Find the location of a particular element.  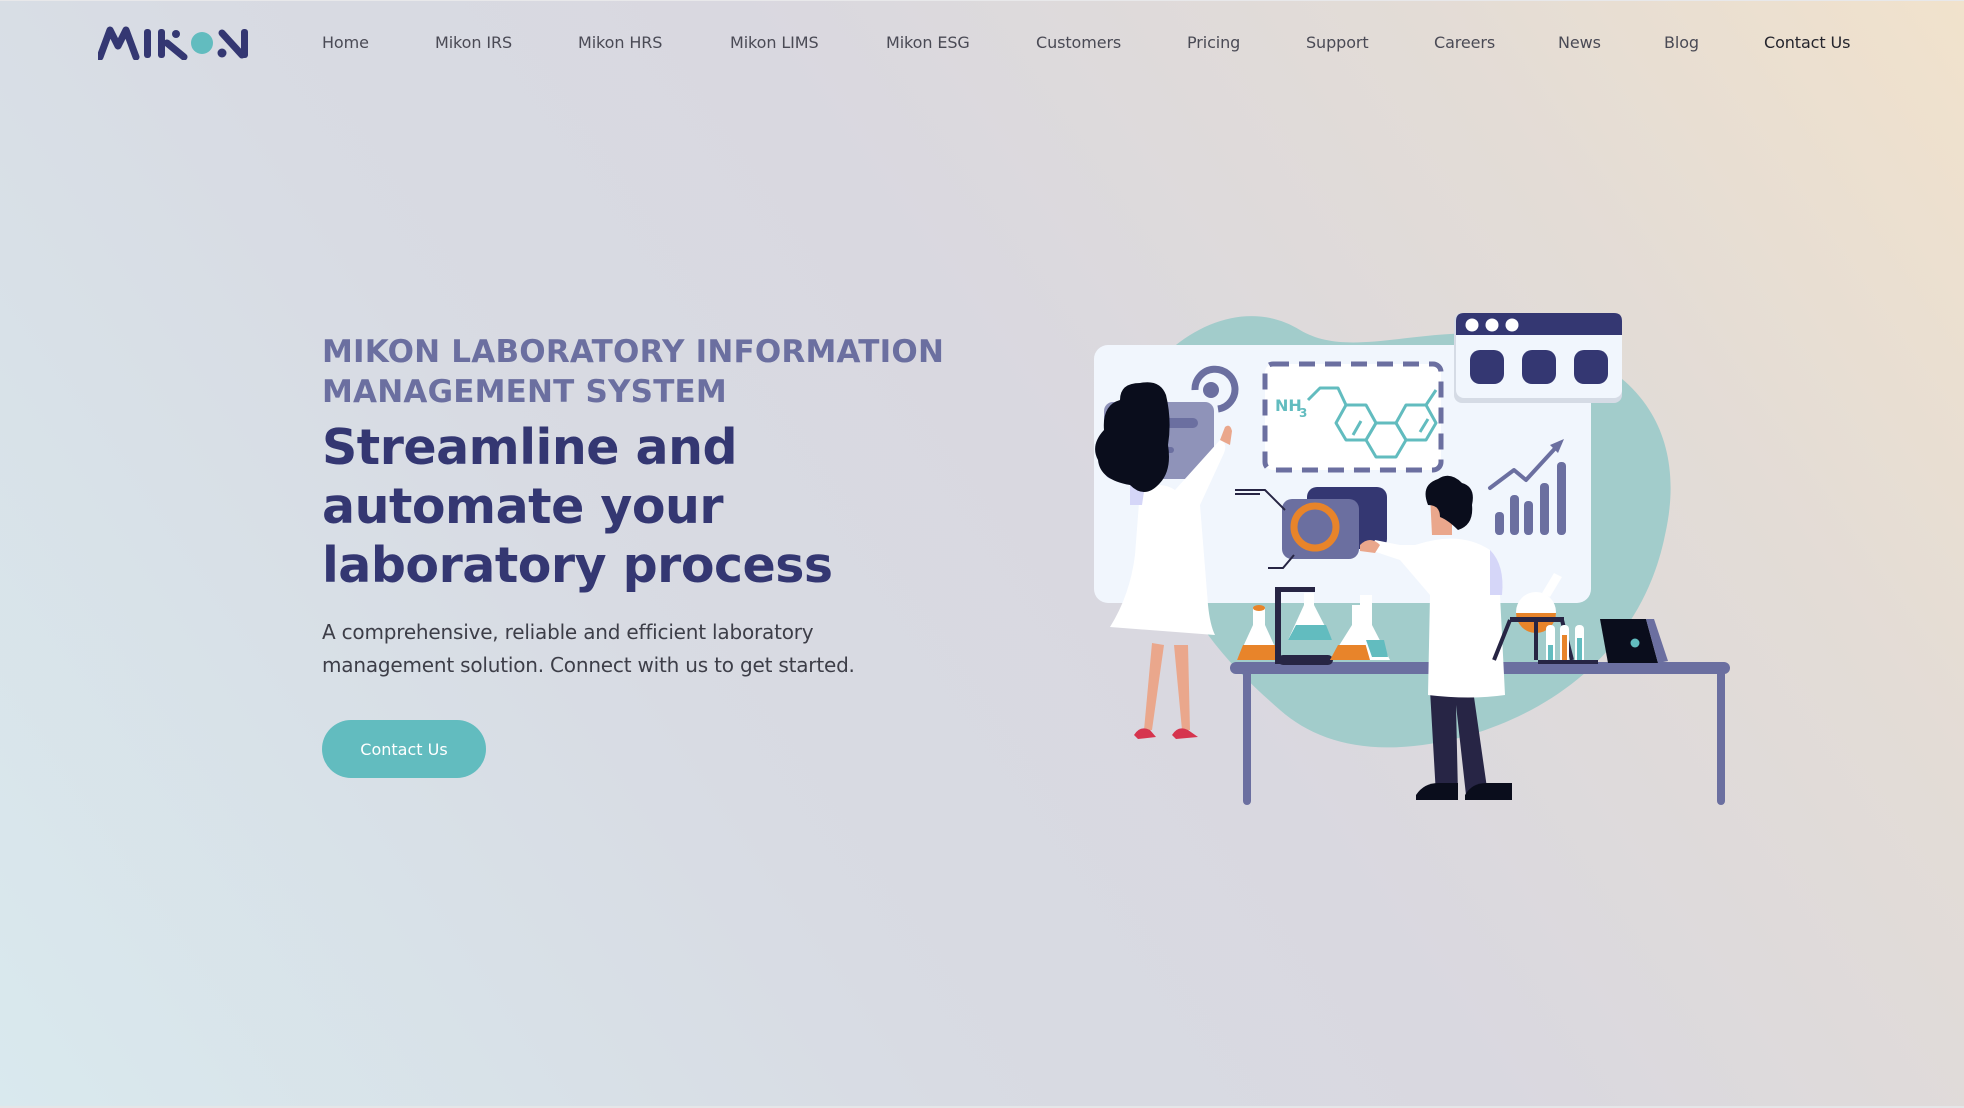

formula-subscript: 3 is located at coordinates (1303, 413).